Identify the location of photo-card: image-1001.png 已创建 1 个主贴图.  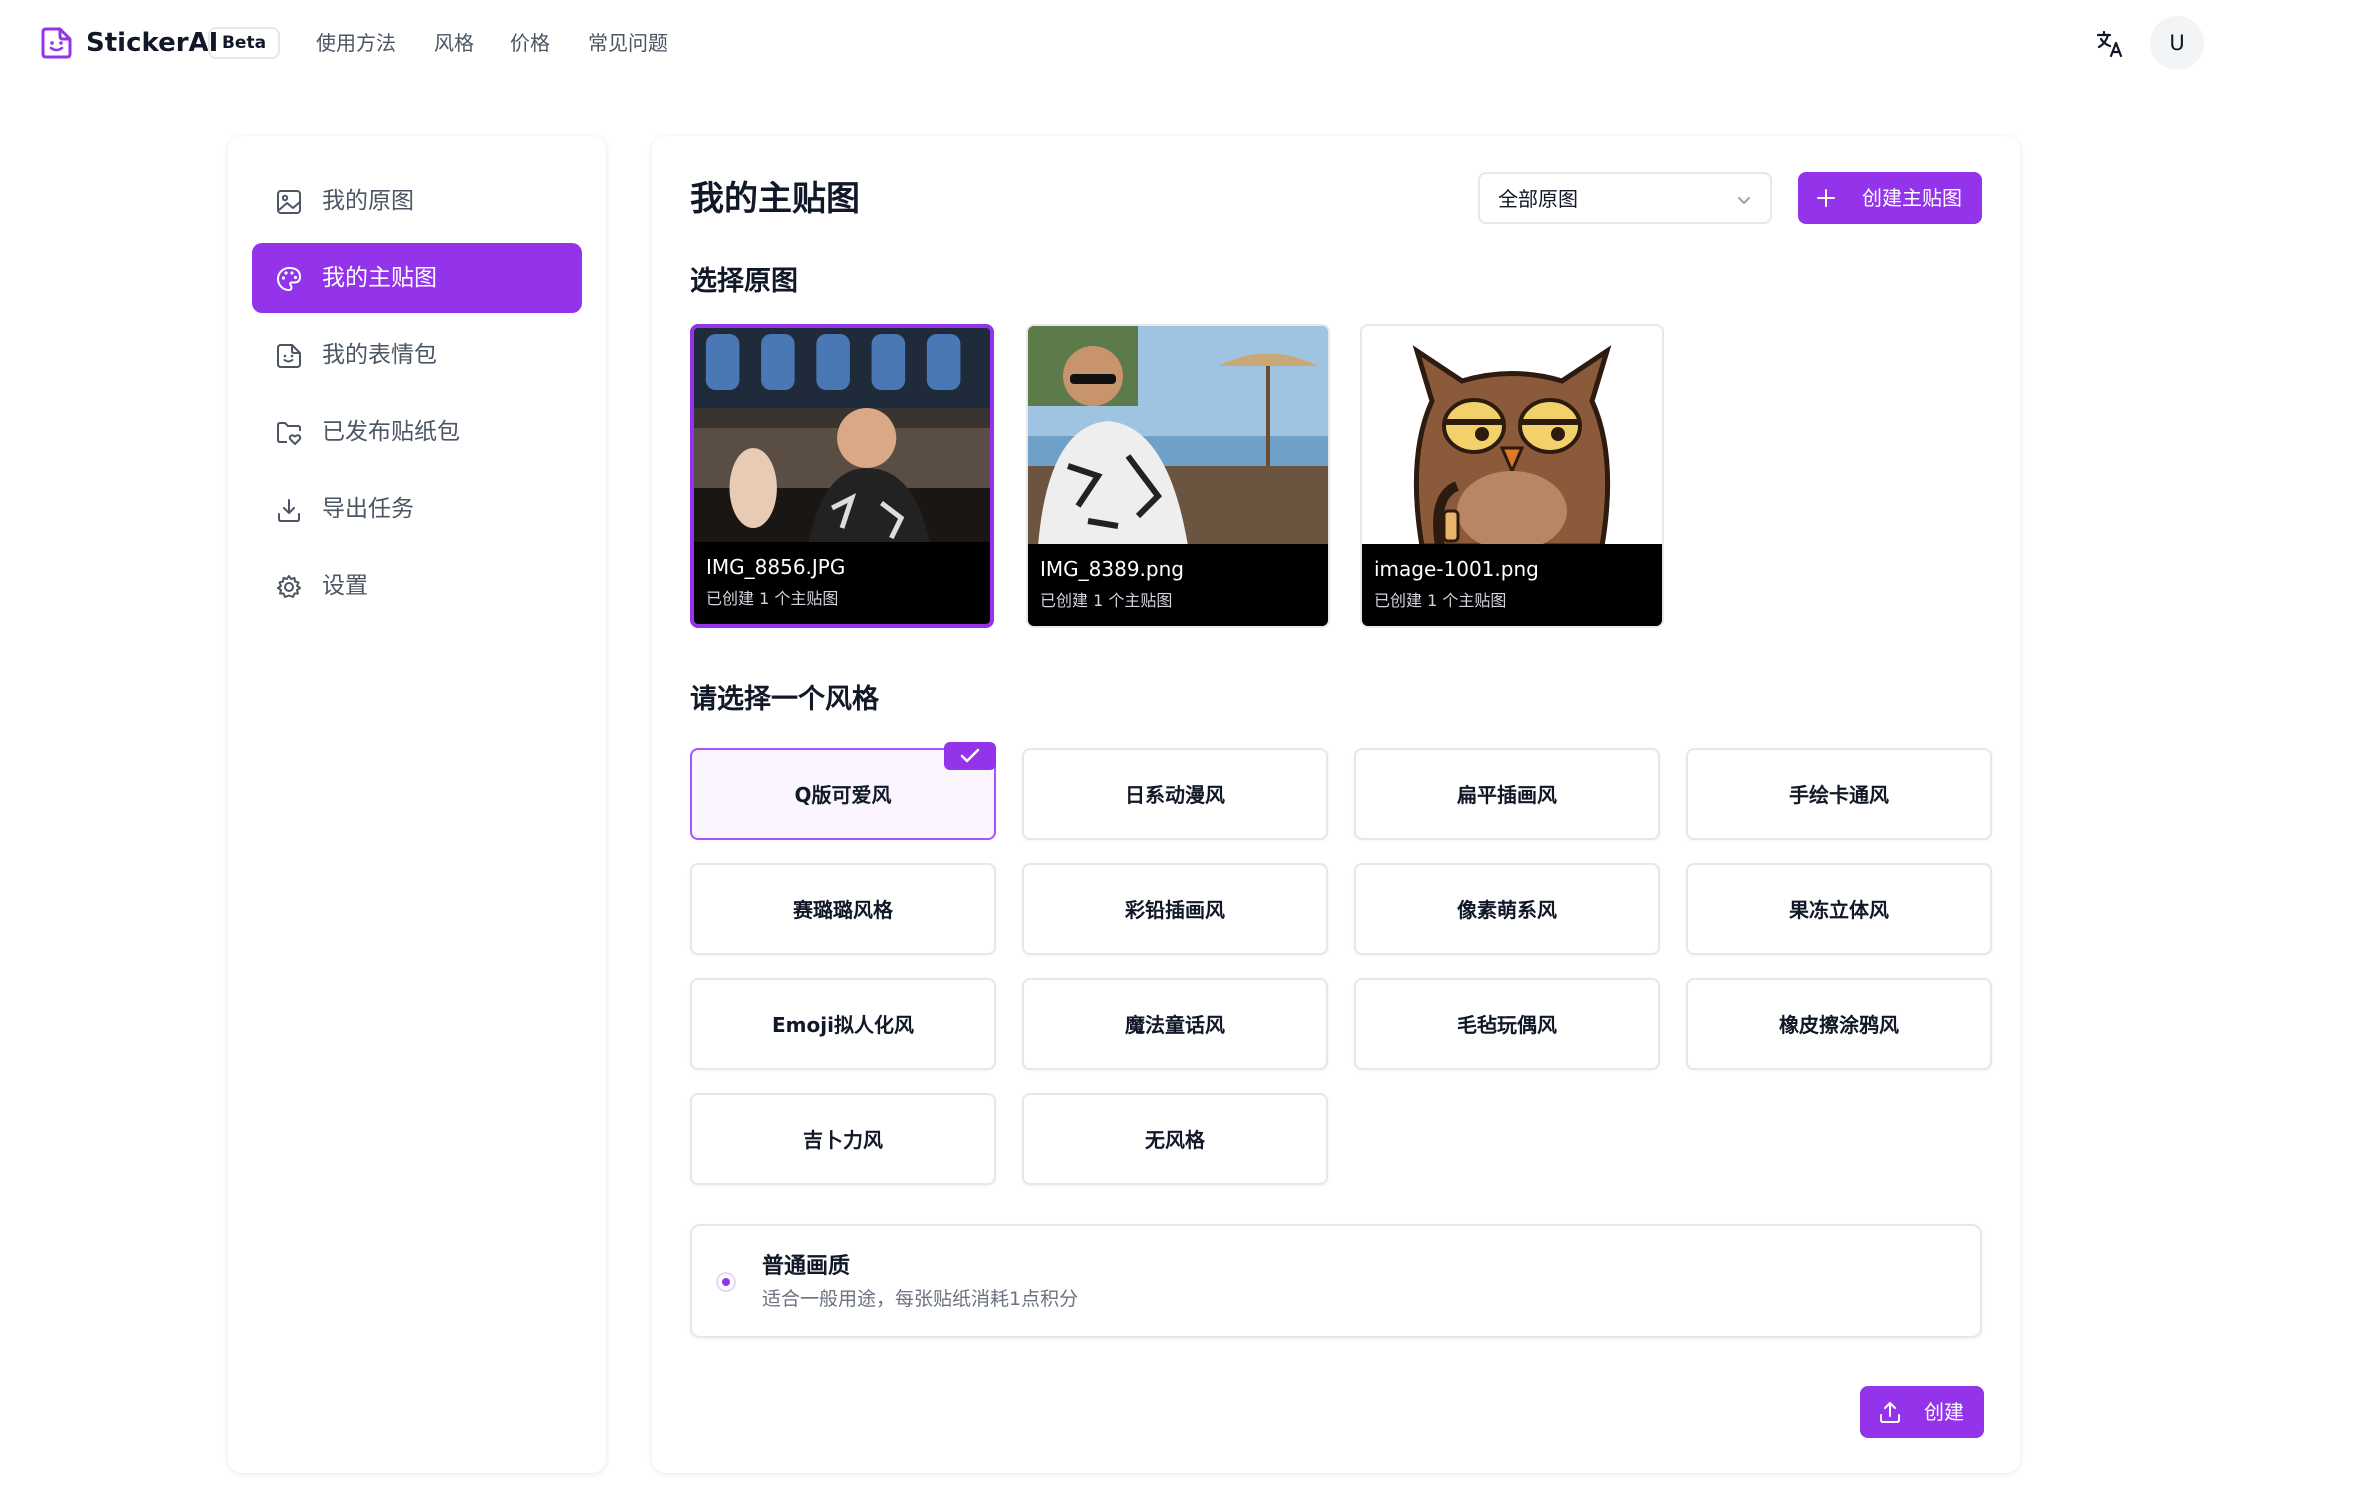
(1512, 476).